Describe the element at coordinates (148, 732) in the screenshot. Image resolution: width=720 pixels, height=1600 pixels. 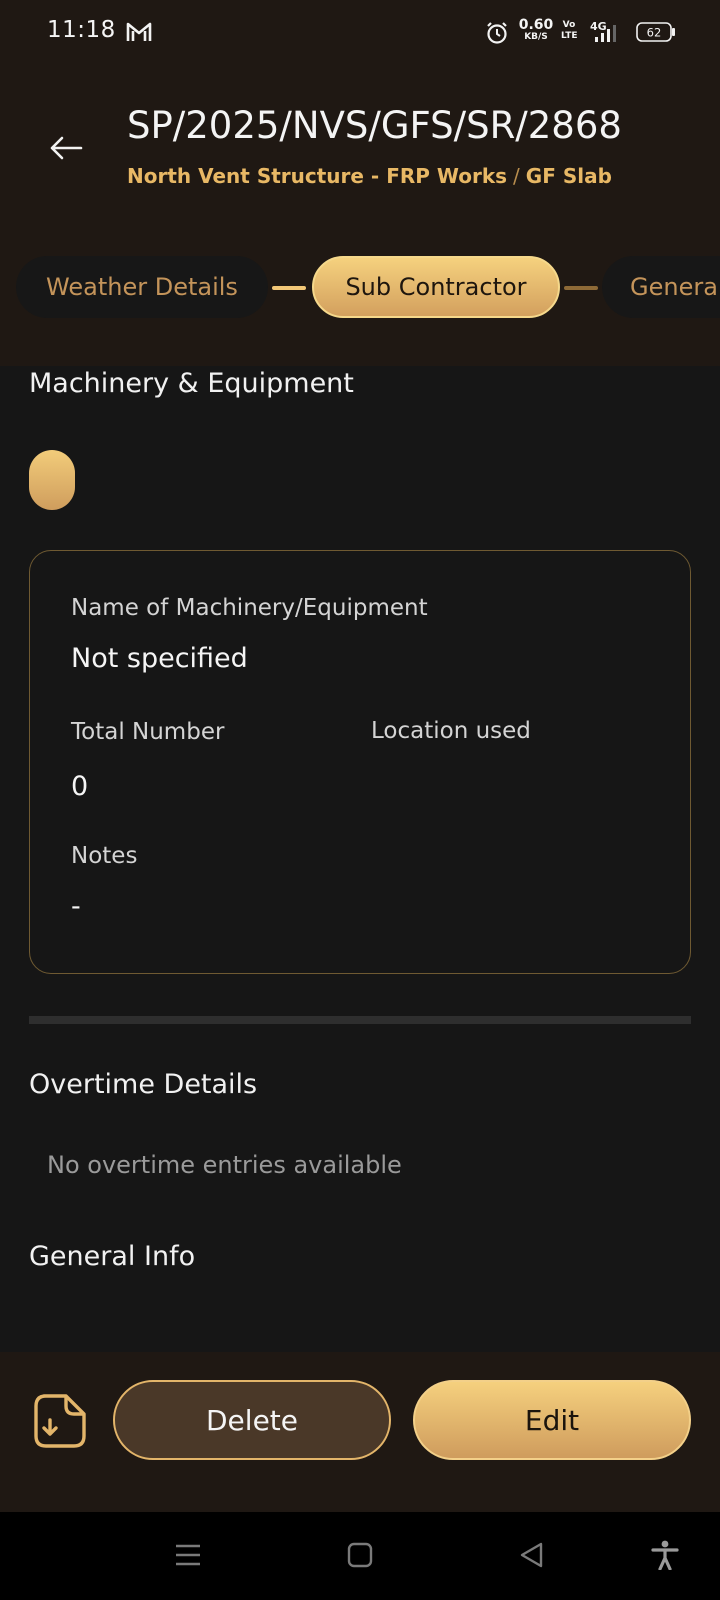
I see `total-number-label: Total Number` at that location.